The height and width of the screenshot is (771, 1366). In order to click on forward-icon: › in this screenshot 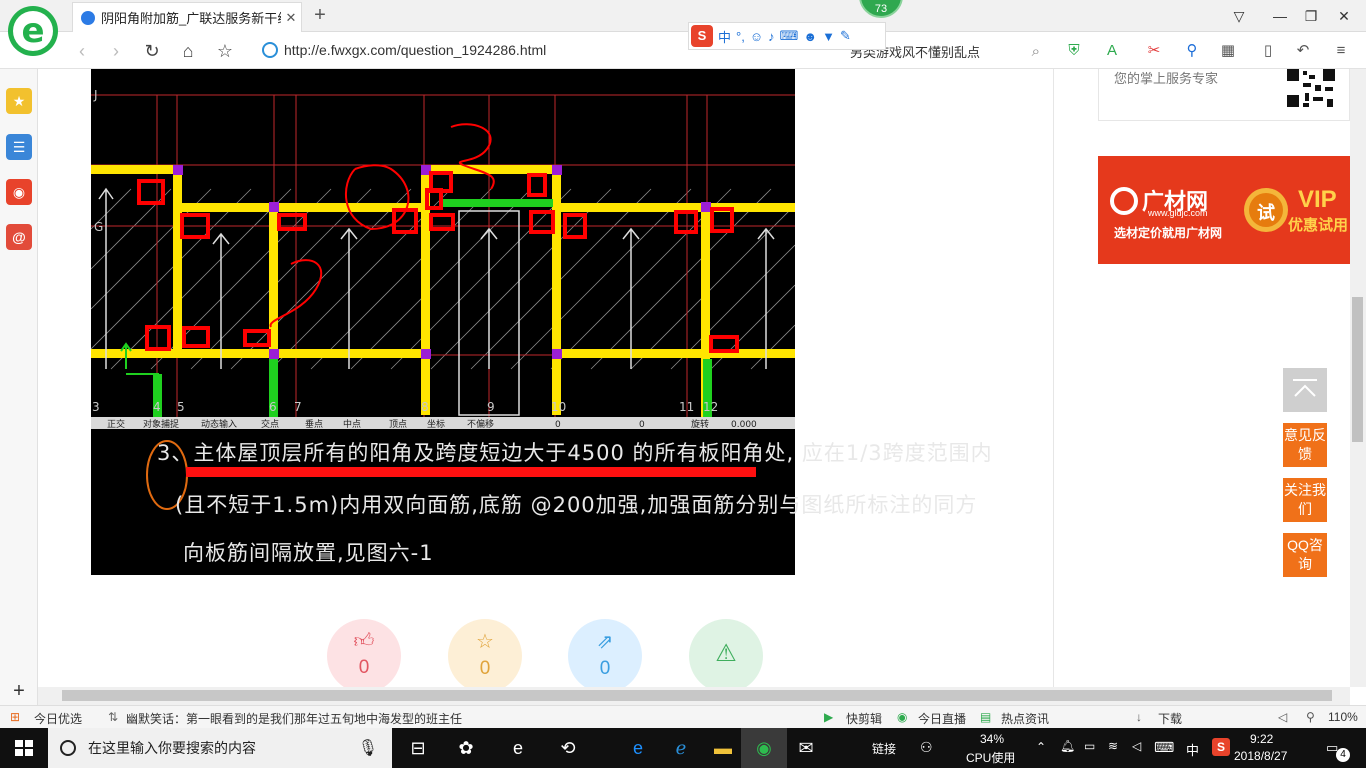, I will do `click(116, 51)`.